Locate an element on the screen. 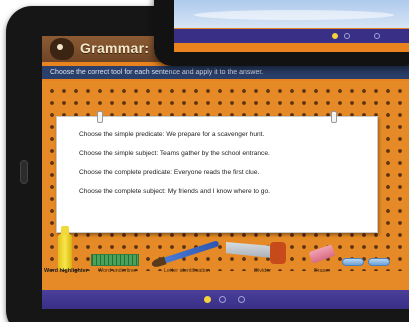 Image resolution: width=409 pixels, height=322 pixels. tool-label-underliner: Word underliner is located at coordinates (117, 271).